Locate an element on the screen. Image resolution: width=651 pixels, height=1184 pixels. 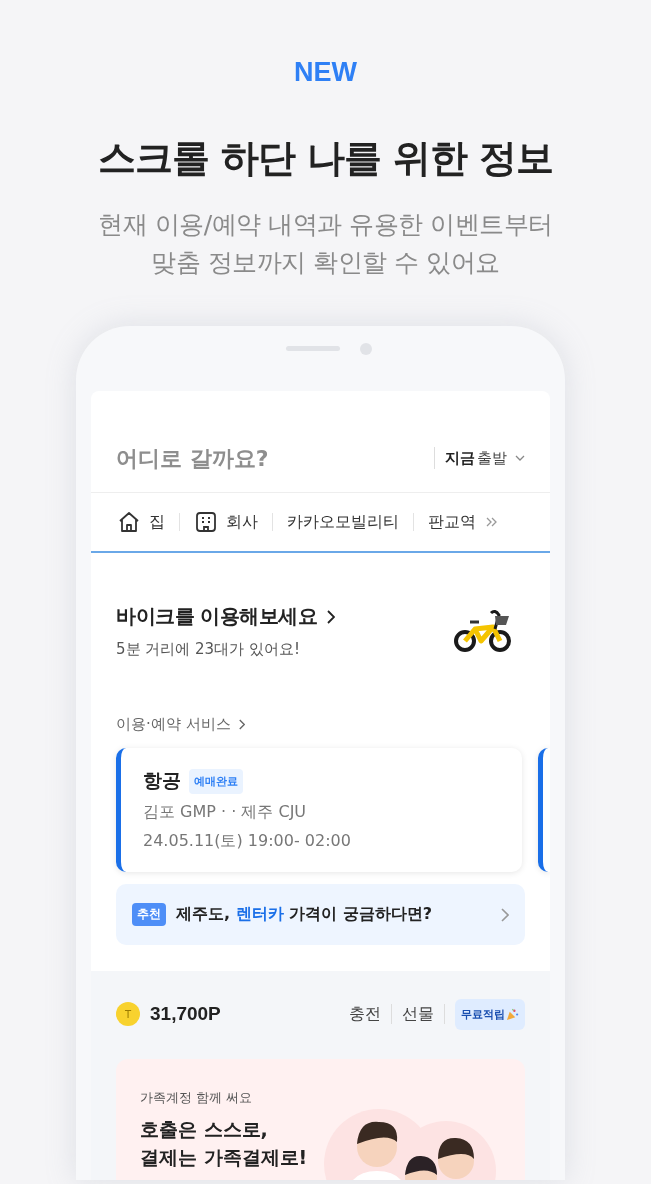
chevron-down-icon is located at coordinates (520, 458).